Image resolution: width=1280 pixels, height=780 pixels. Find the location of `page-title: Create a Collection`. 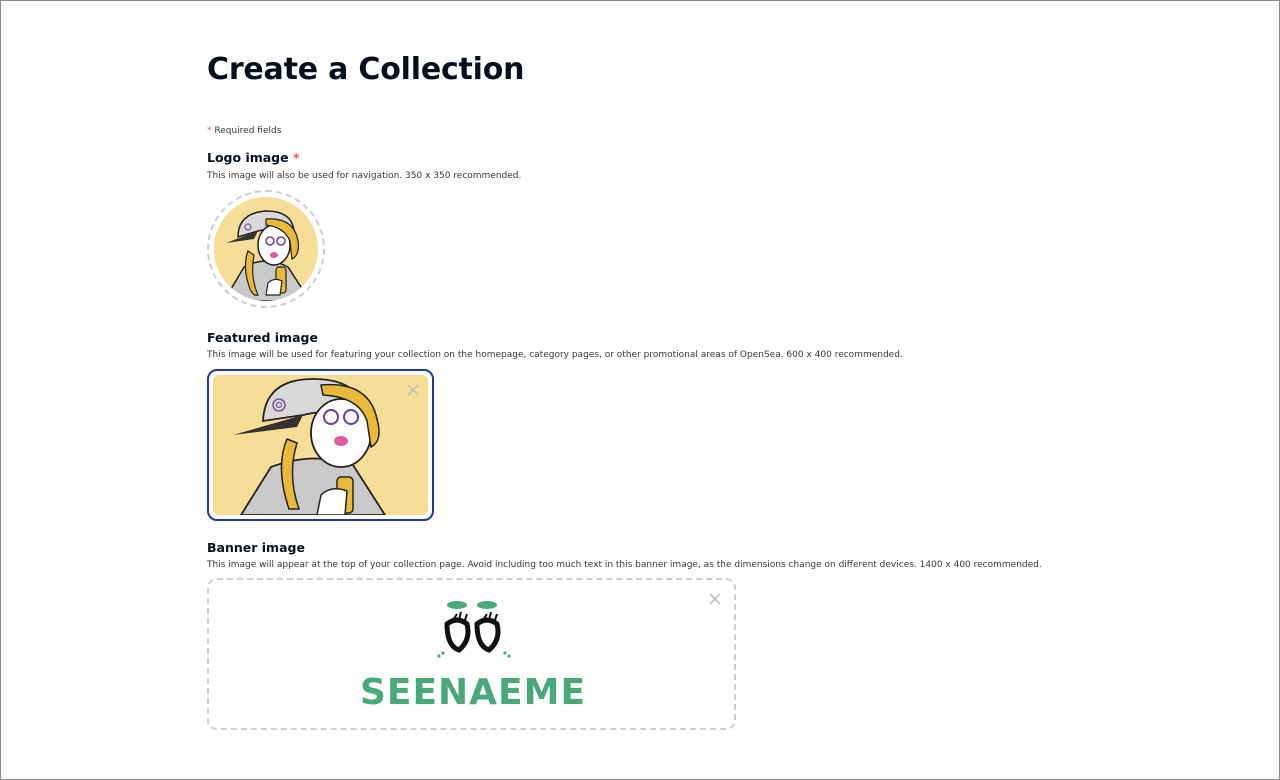

page-title: Create a Collection is located at coordinates (366, 69).